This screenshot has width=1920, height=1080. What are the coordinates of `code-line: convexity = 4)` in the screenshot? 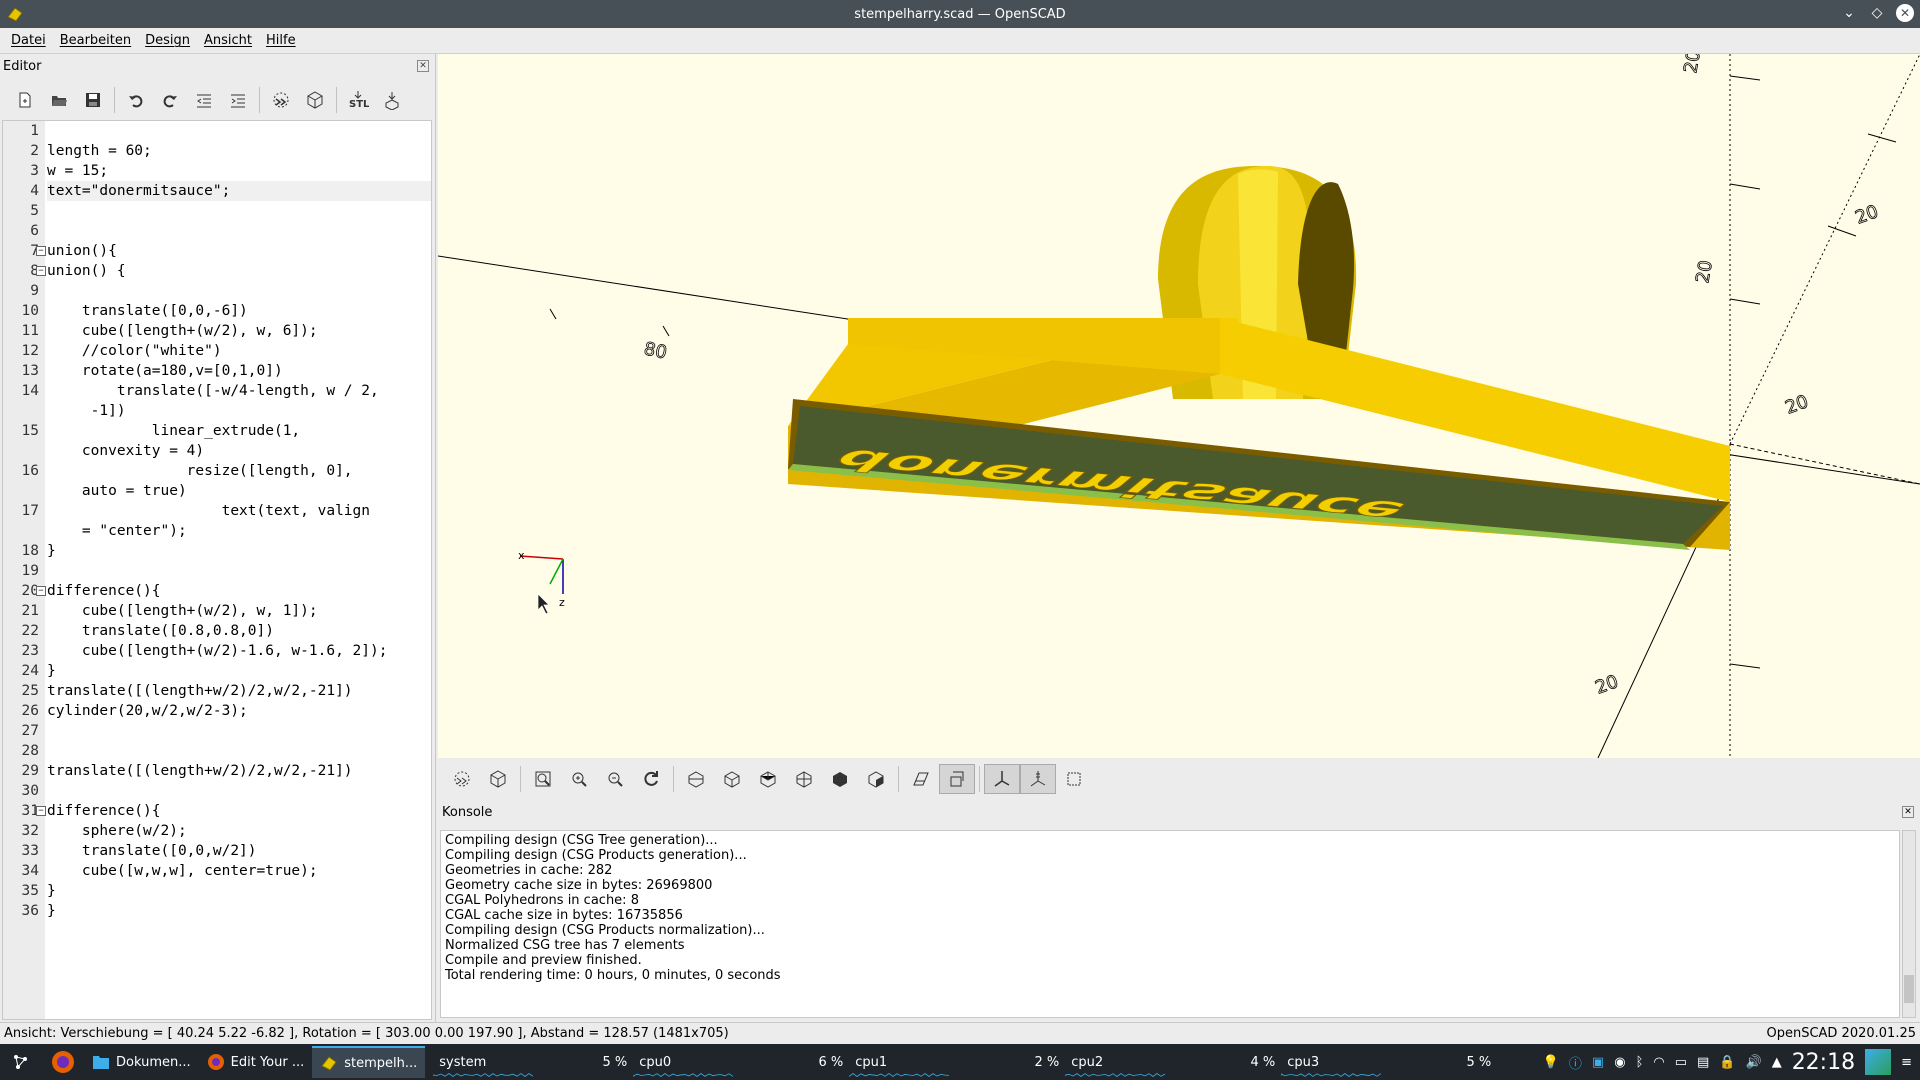 It's located at (239, 451).